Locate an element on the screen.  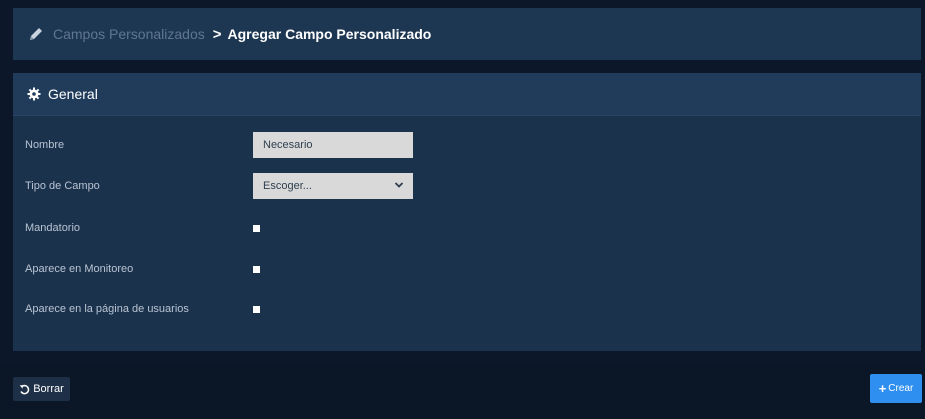
reset-button: Borrar is located at coordinates (41, 389).